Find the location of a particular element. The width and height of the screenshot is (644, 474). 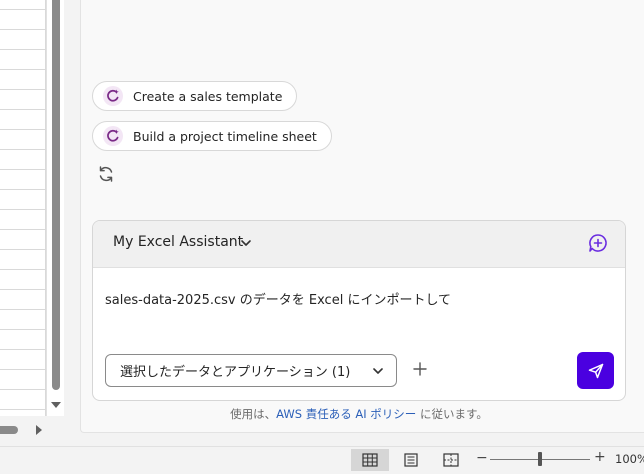

assistant-card-header: My Excel Assistant is located at coordinates (359, 244).